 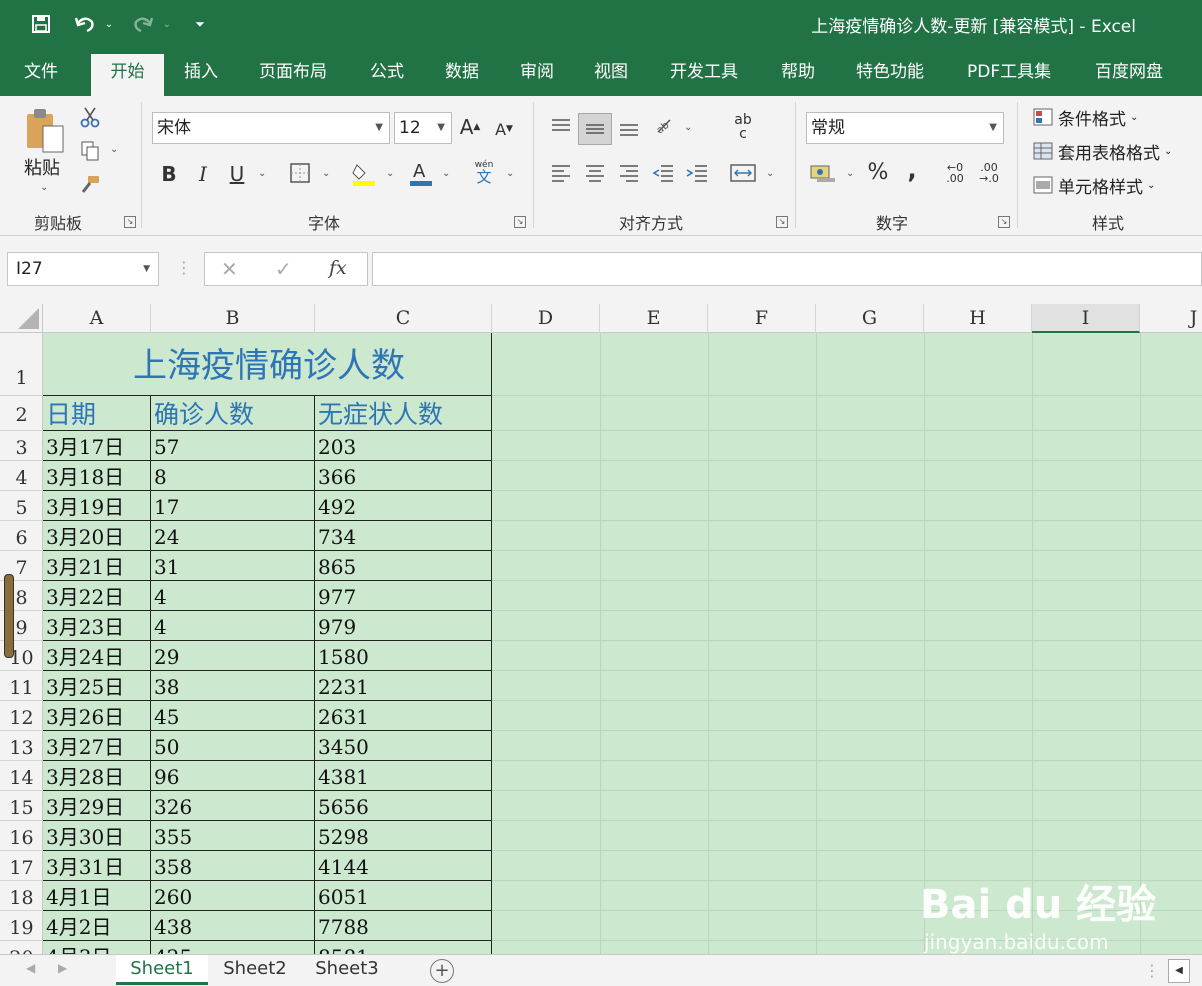 What do you see at coordinates (162, 970) in the screenshot?
I see `sheet-tab-1: Sheet1` at bounding box center [162, 970].